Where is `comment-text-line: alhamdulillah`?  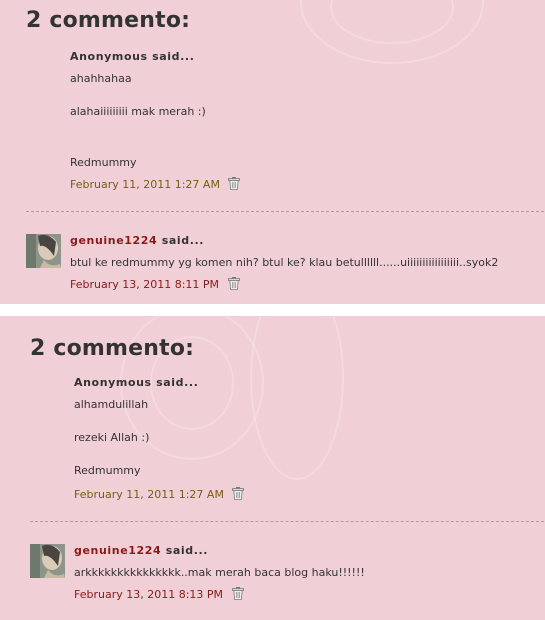
comment-text-line: alhamdulillah is located at coordinates (111, 404).